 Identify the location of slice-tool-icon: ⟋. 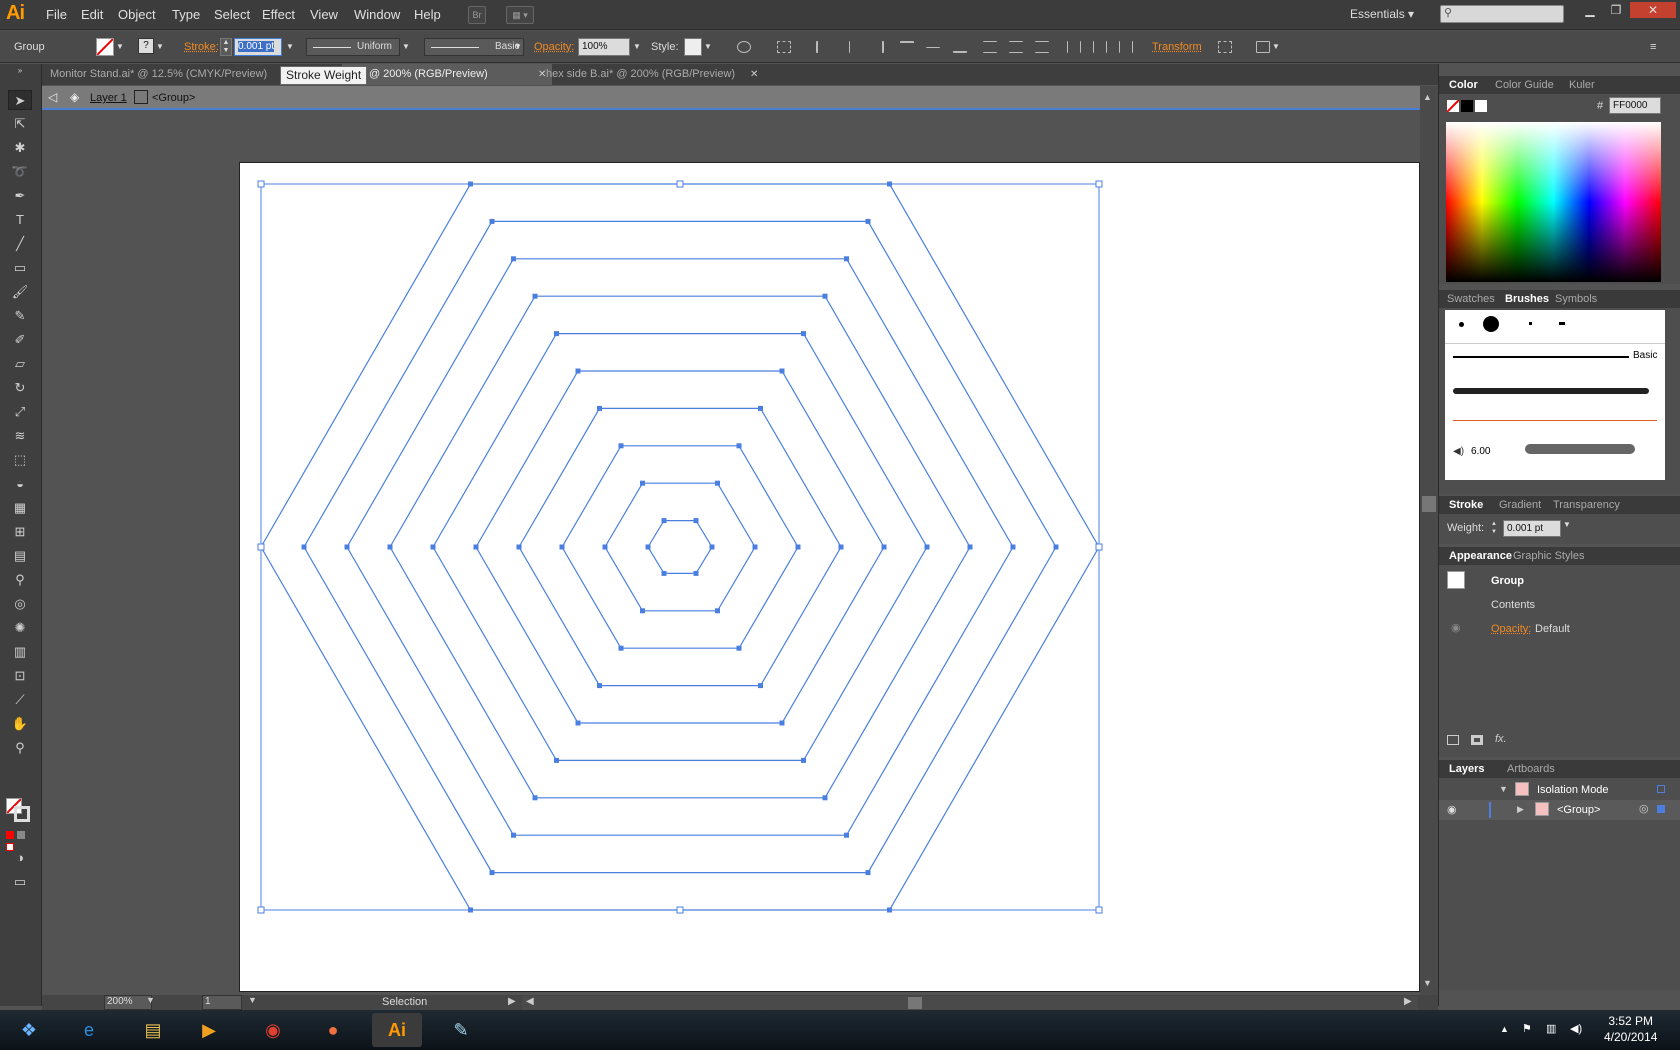
(20, 700).